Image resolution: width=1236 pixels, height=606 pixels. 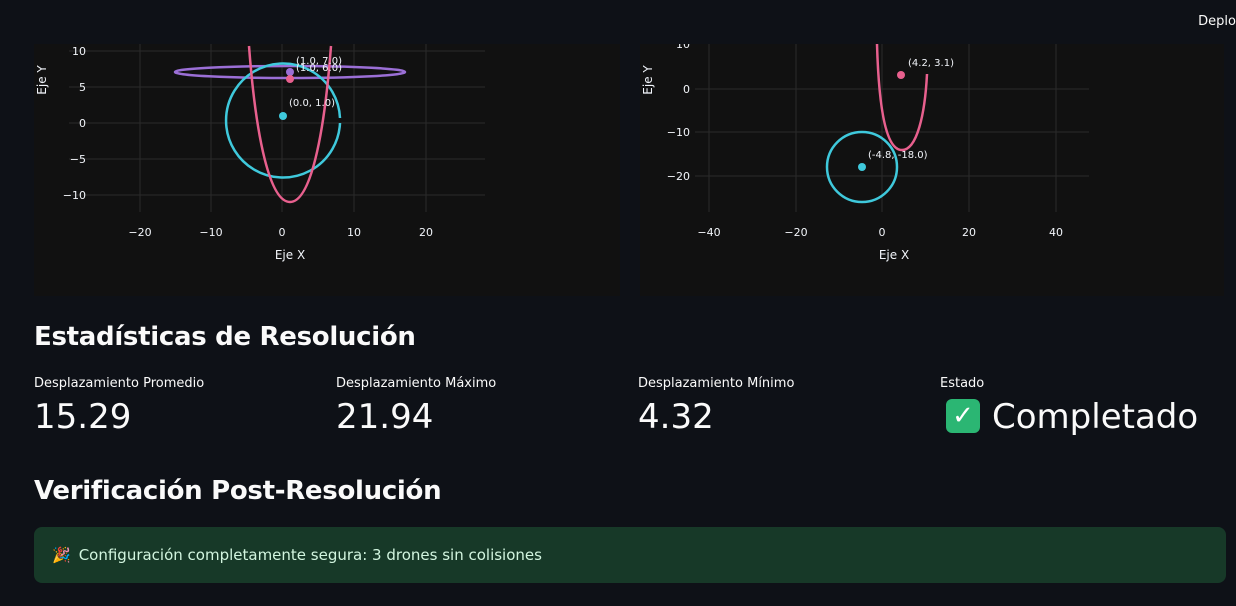 I want to click on x-tick: −10, so click(x=210, y=232).